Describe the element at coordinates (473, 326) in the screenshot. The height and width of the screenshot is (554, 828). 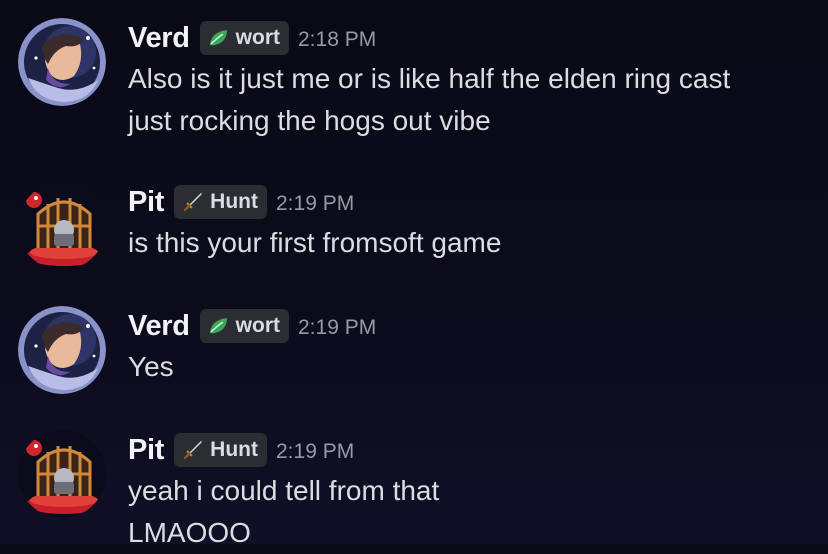
I see `message-header: Verd wort 2:19 PM` at that location.